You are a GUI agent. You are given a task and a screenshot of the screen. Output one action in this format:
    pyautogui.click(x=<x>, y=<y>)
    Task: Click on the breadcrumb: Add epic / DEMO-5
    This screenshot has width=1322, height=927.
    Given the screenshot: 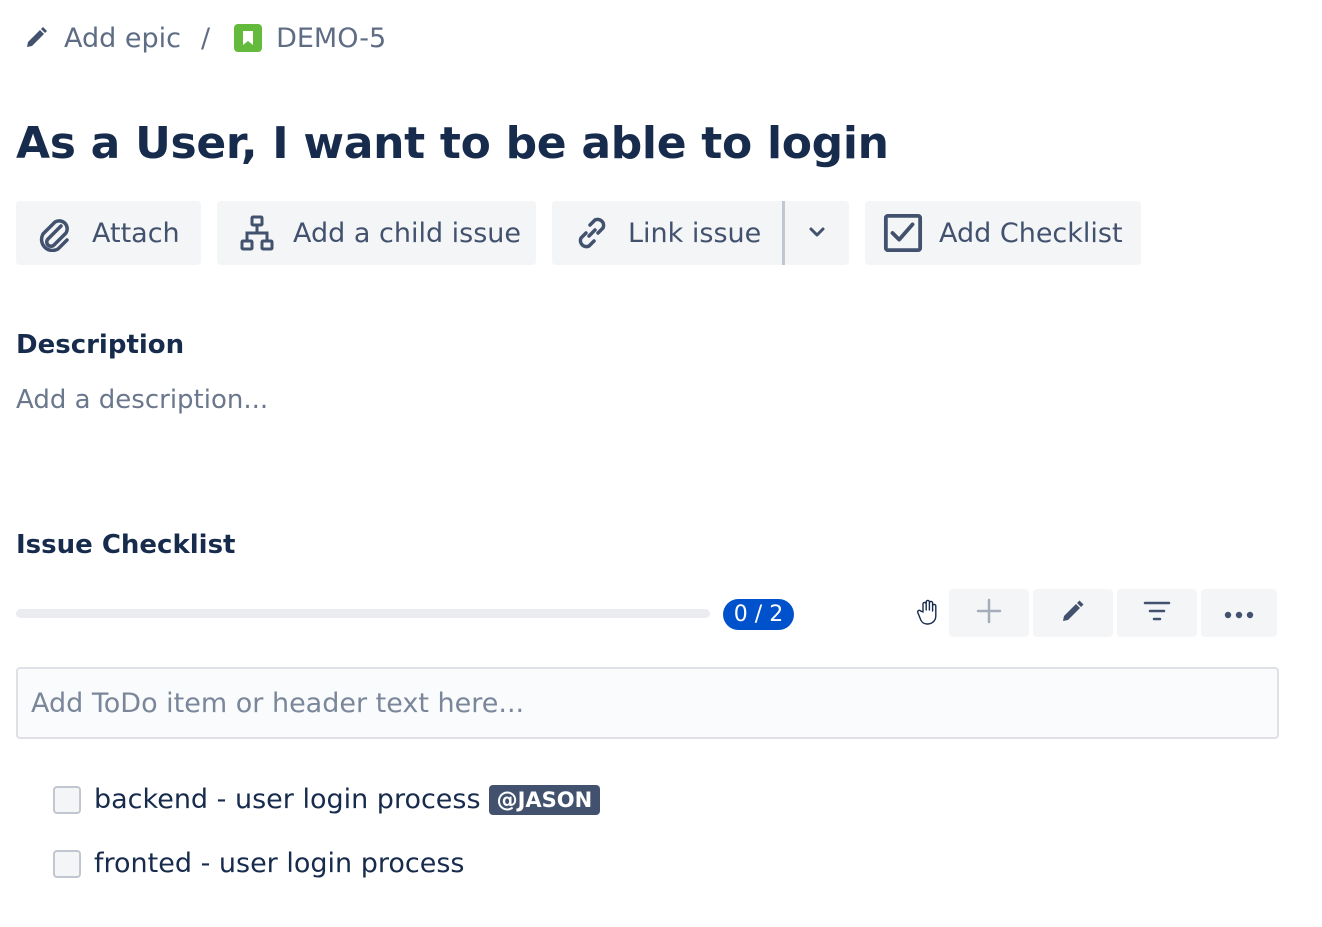 What is the action you would take?
    pyautogui.click(x=204, y=38)
    